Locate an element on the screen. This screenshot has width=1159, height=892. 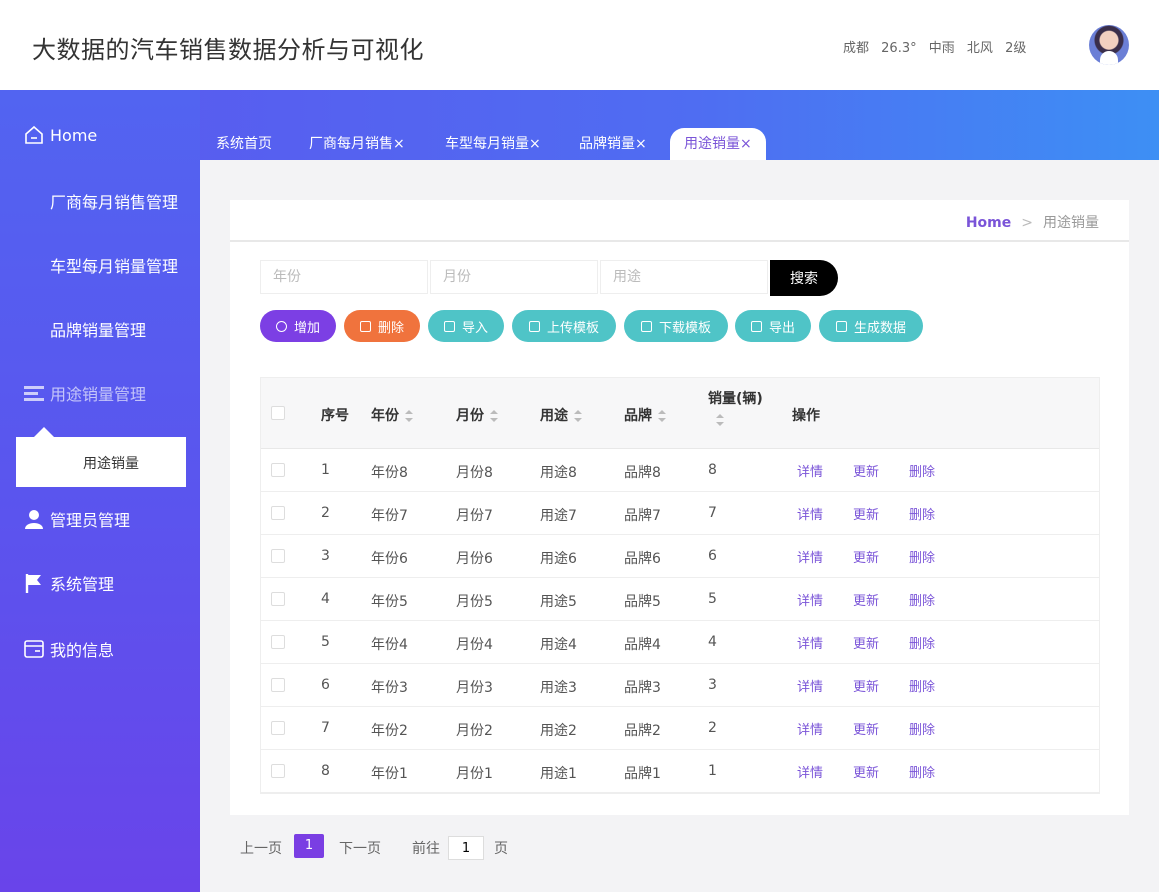
database-icon is located at coordinates (841, 326).